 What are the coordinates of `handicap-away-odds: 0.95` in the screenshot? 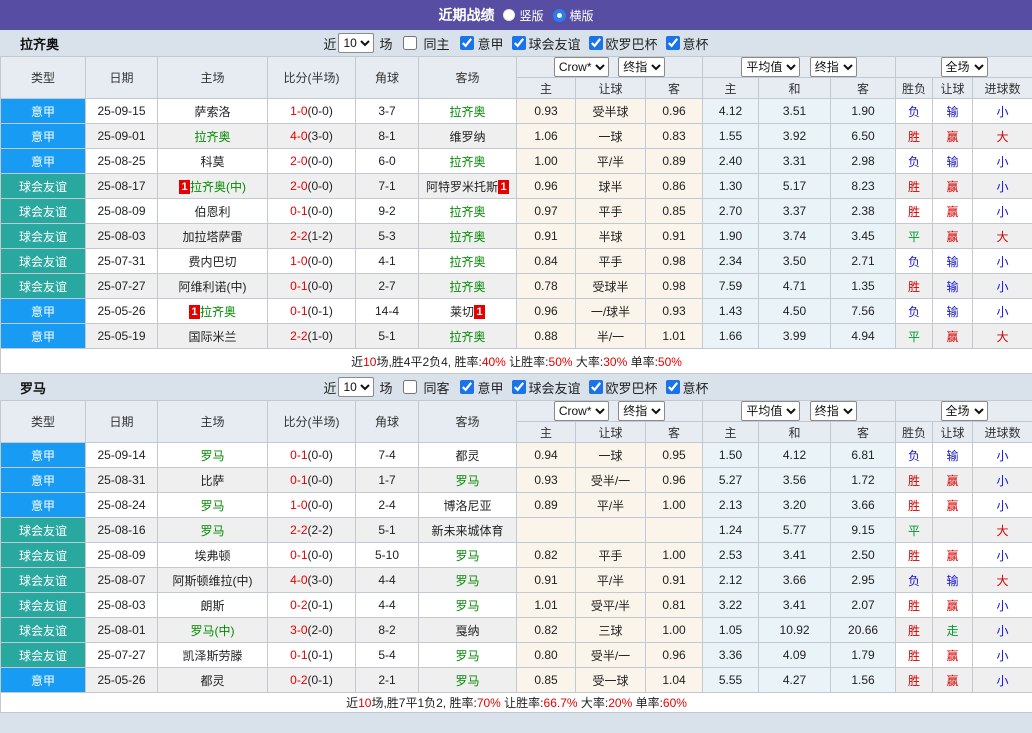 It's located at (674, 455).